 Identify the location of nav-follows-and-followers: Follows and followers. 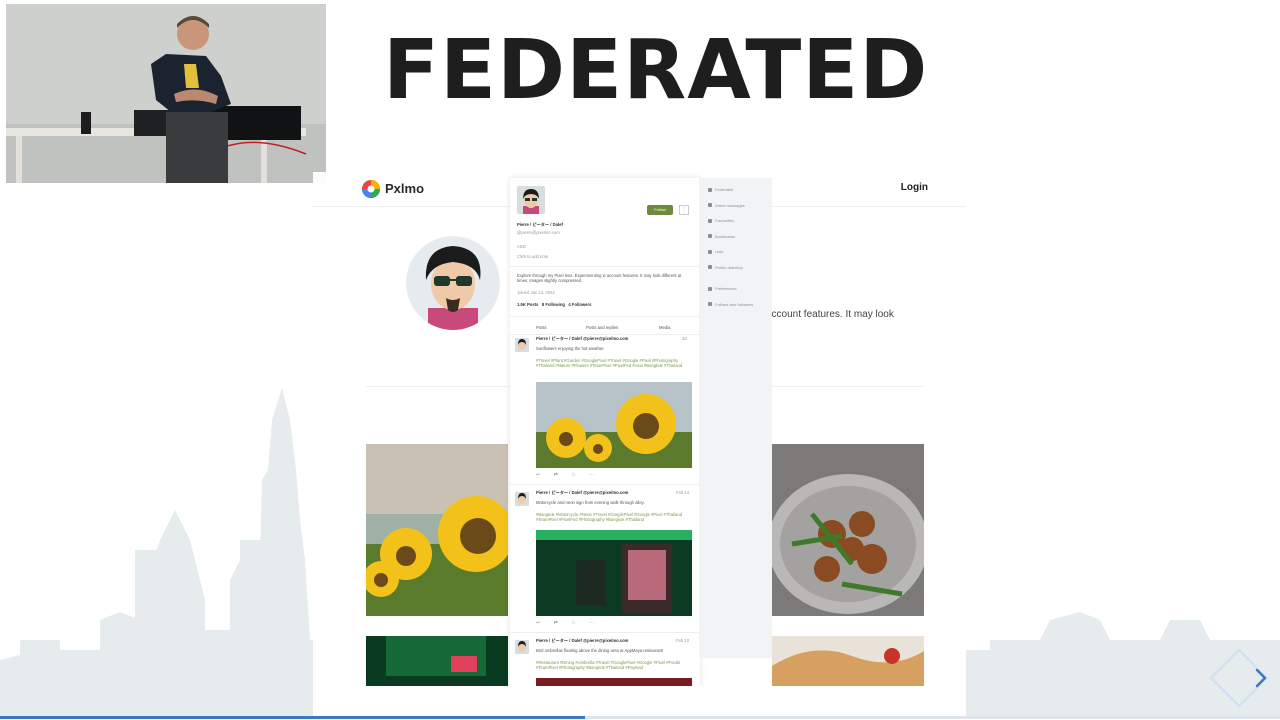
(735, 305).